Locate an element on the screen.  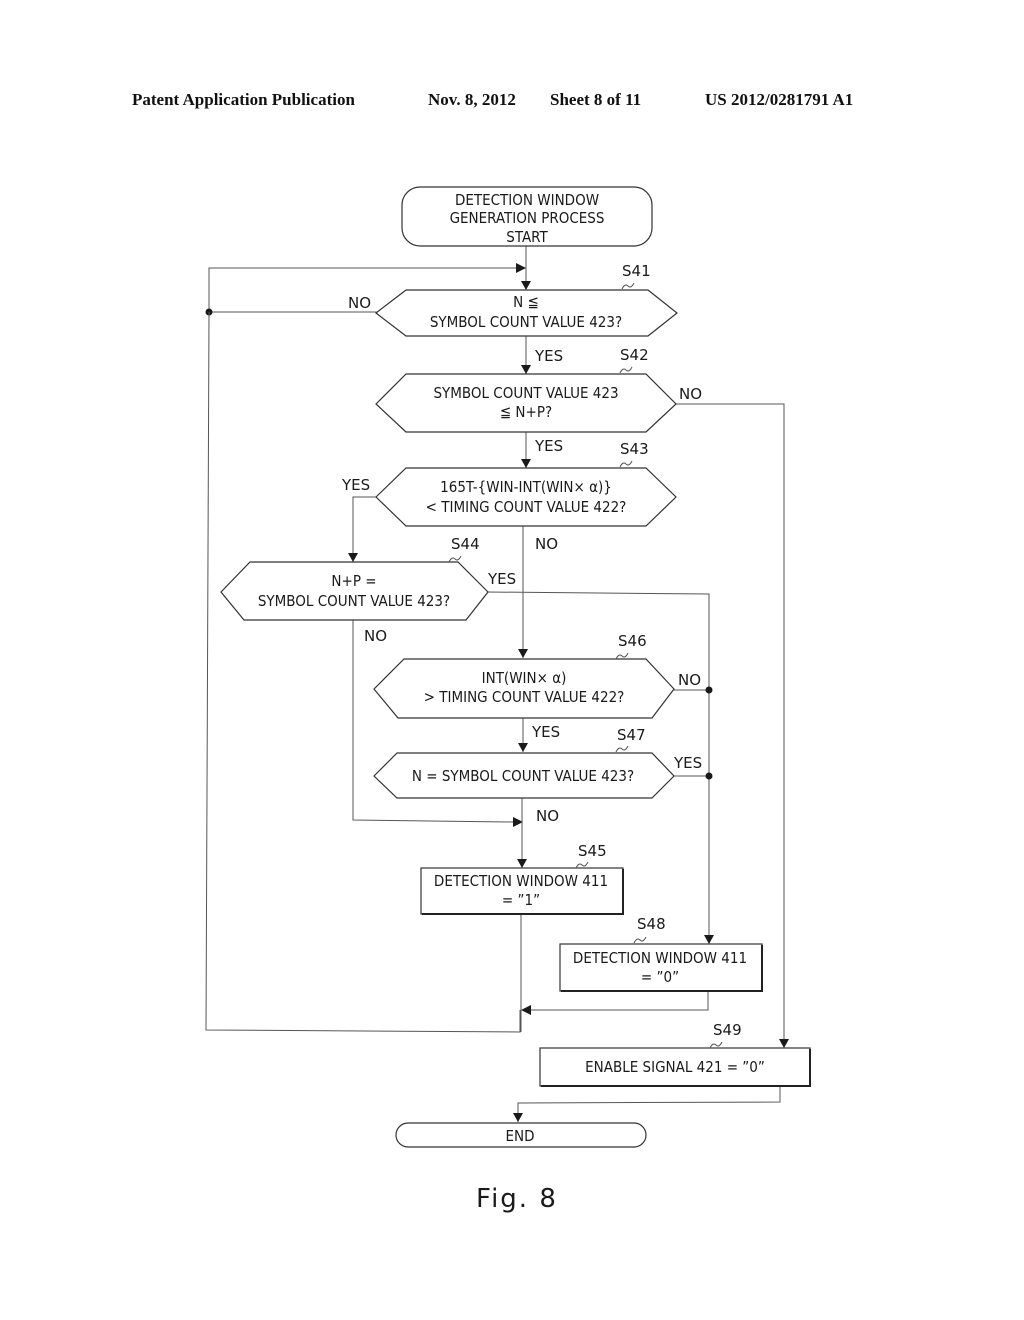
s42-step-id: S42 is located at coordinates (634, 355).